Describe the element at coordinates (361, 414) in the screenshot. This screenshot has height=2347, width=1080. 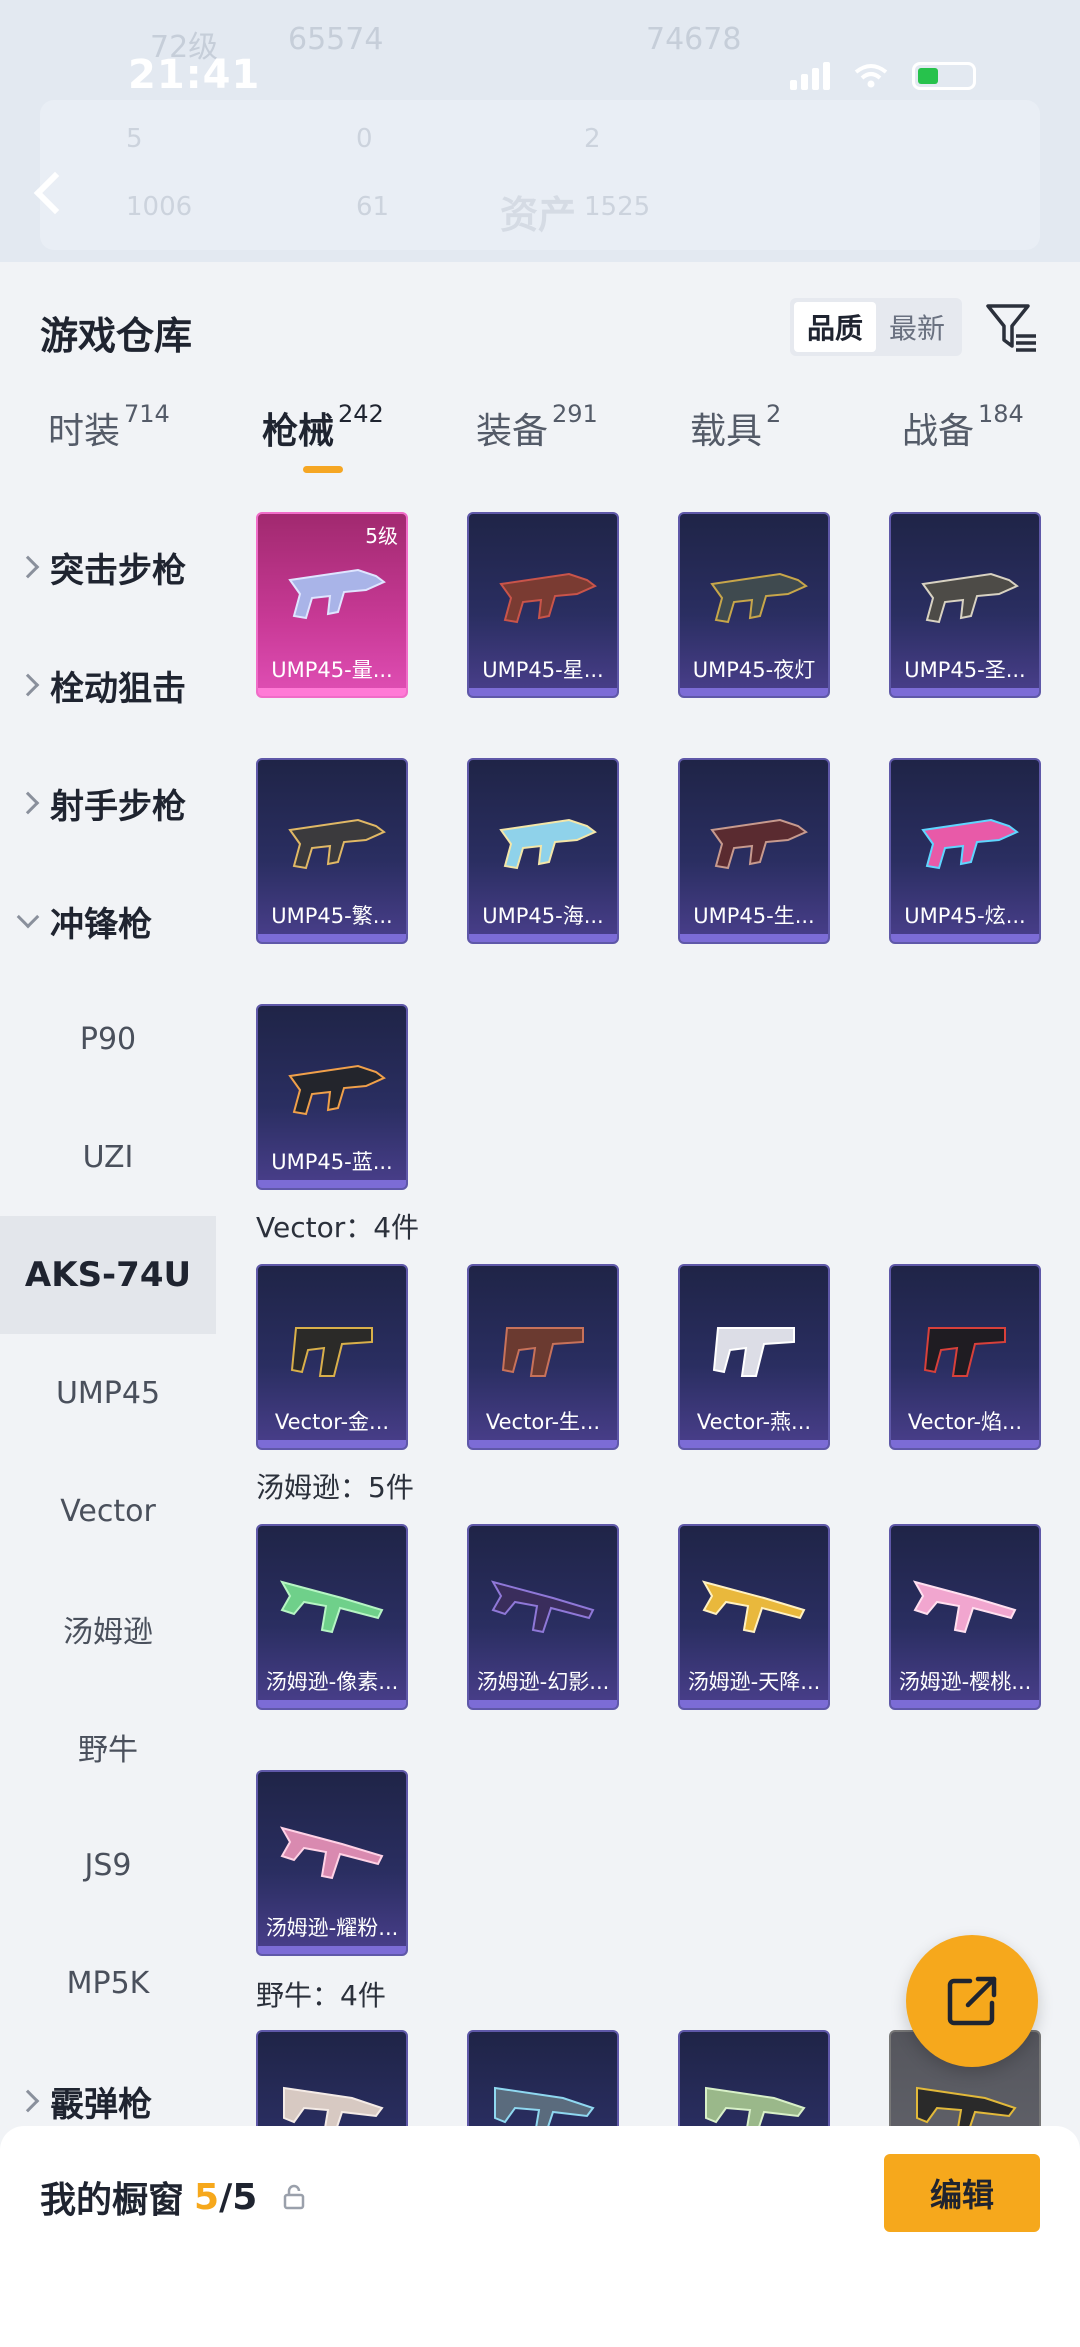
I see `tab-count: 242` at that location.